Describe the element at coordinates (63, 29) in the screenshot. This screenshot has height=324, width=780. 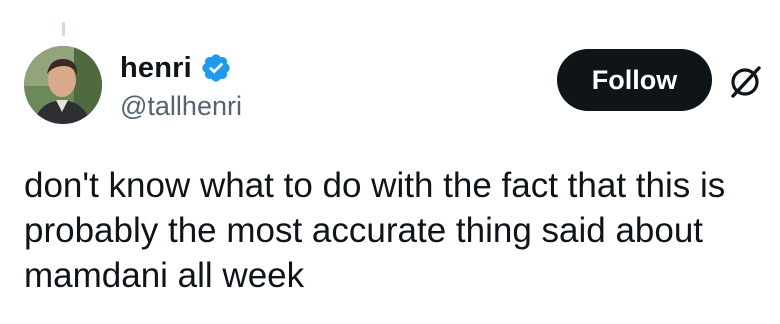
I see `thread-connector-line` at that location.